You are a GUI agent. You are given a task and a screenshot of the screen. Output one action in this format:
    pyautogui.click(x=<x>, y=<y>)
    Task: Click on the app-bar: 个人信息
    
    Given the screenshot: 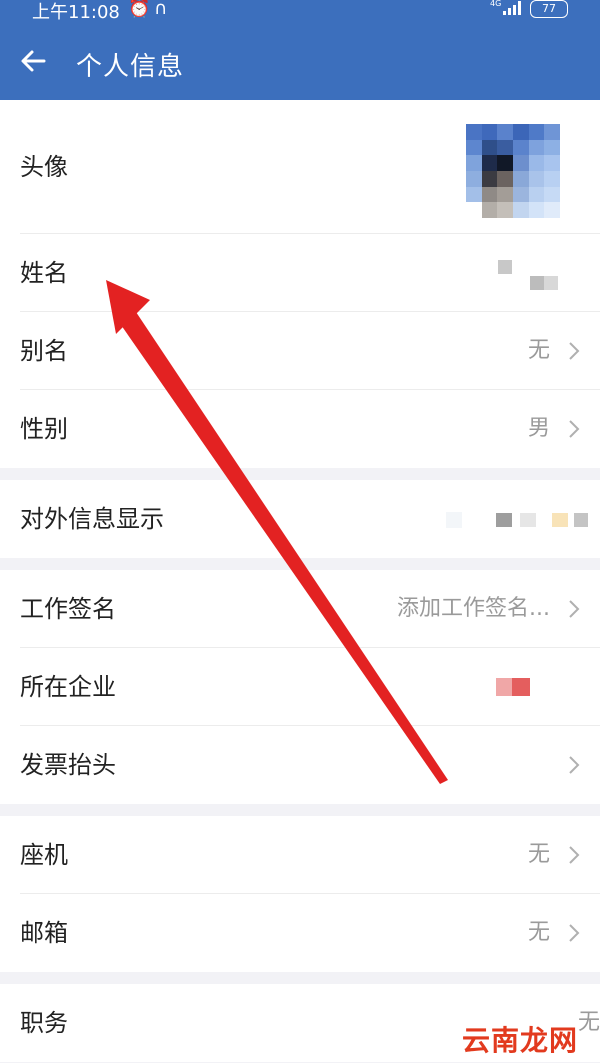 What is the action you would take?
    pyautogui.click(x=300, y=61)
    